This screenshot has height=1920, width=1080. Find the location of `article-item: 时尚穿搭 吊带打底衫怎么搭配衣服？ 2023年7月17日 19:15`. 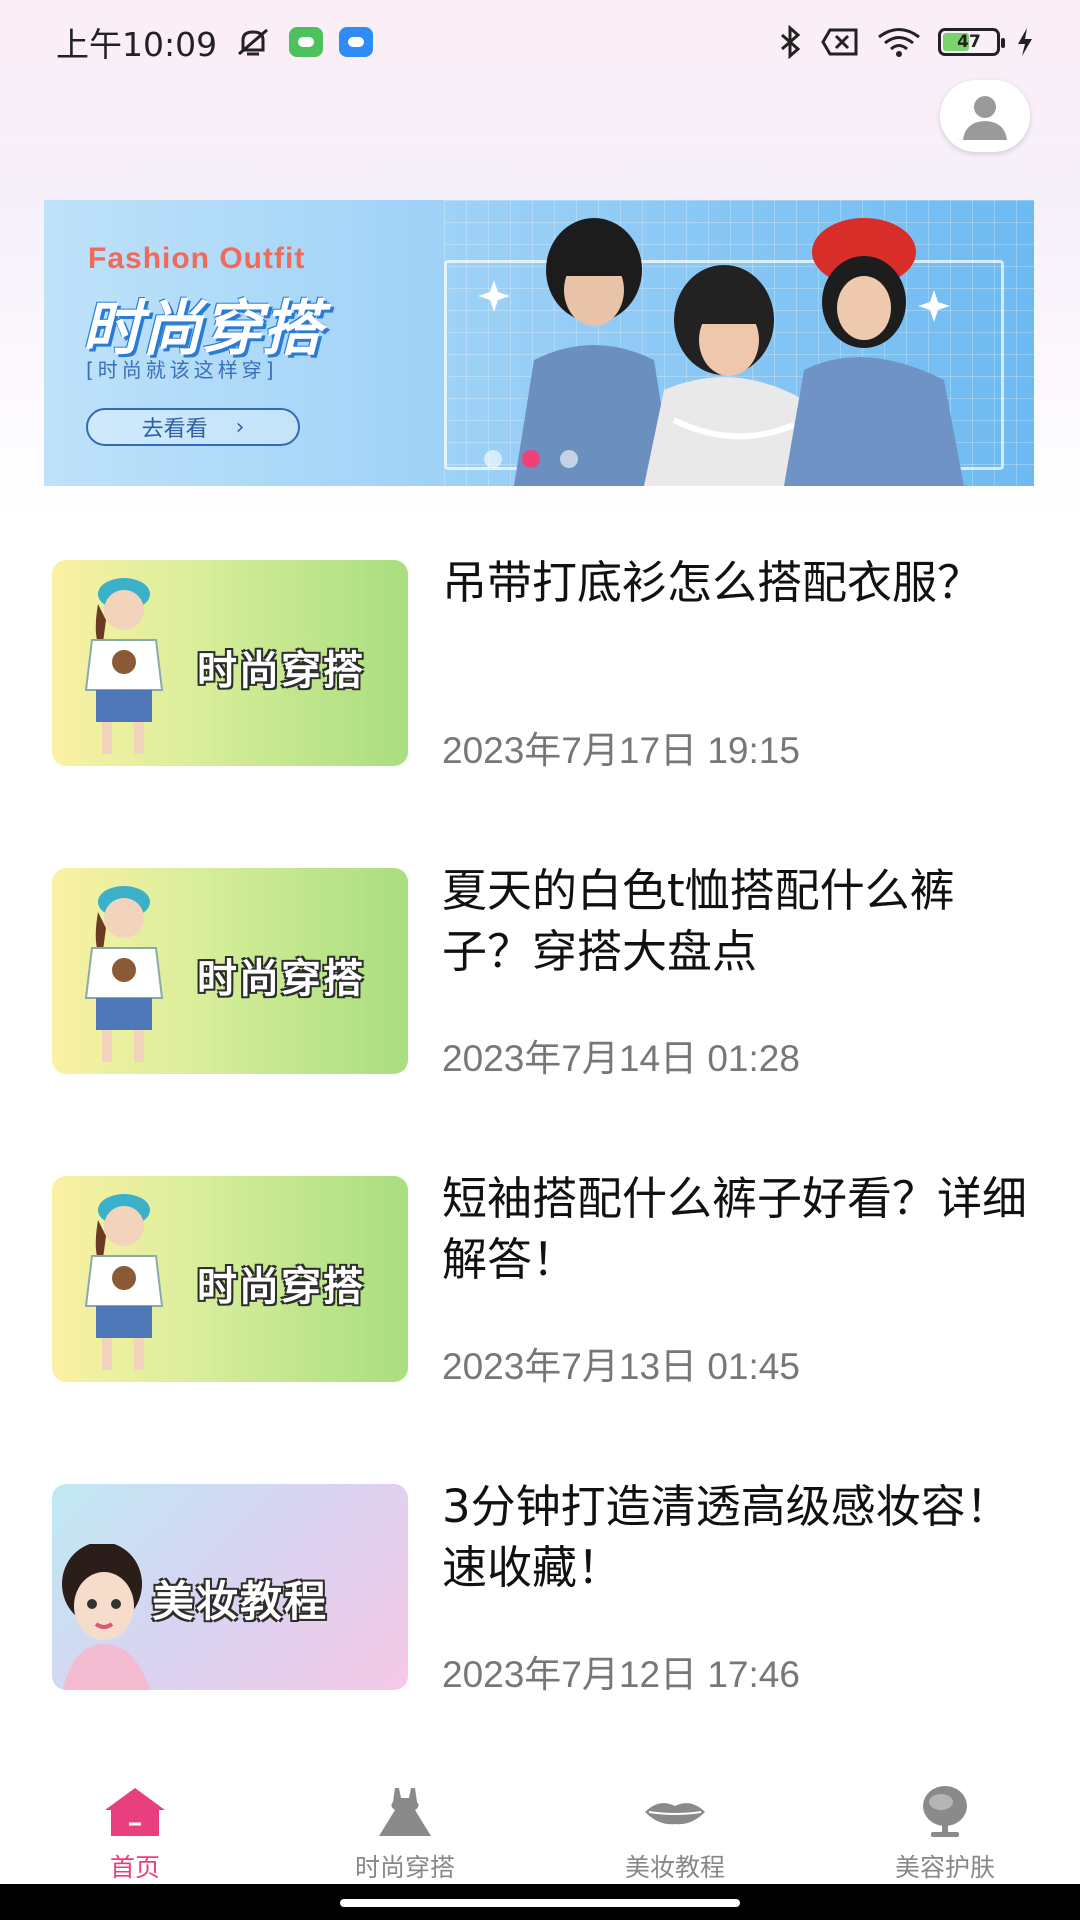

article-item: 时尚穿搭 吊带打底衫怎么搭配衣服？ 2023年7月17日 19:15 is located at coordinates (542, 663).